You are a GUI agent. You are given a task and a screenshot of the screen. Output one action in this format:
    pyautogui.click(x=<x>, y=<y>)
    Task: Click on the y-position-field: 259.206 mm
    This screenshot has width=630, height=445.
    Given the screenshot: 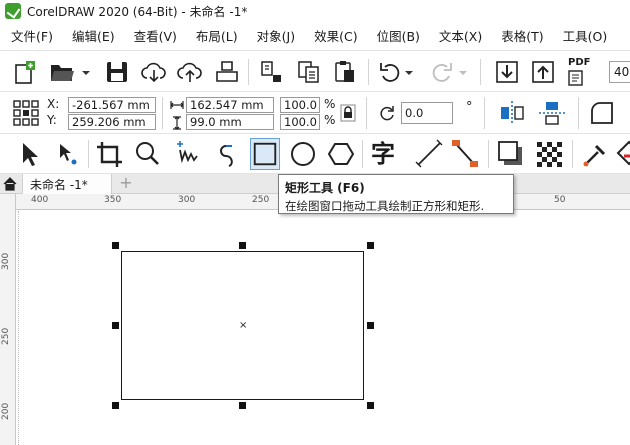 What is the action you would take?
    pyautogui.click(x=112, y=122)
    